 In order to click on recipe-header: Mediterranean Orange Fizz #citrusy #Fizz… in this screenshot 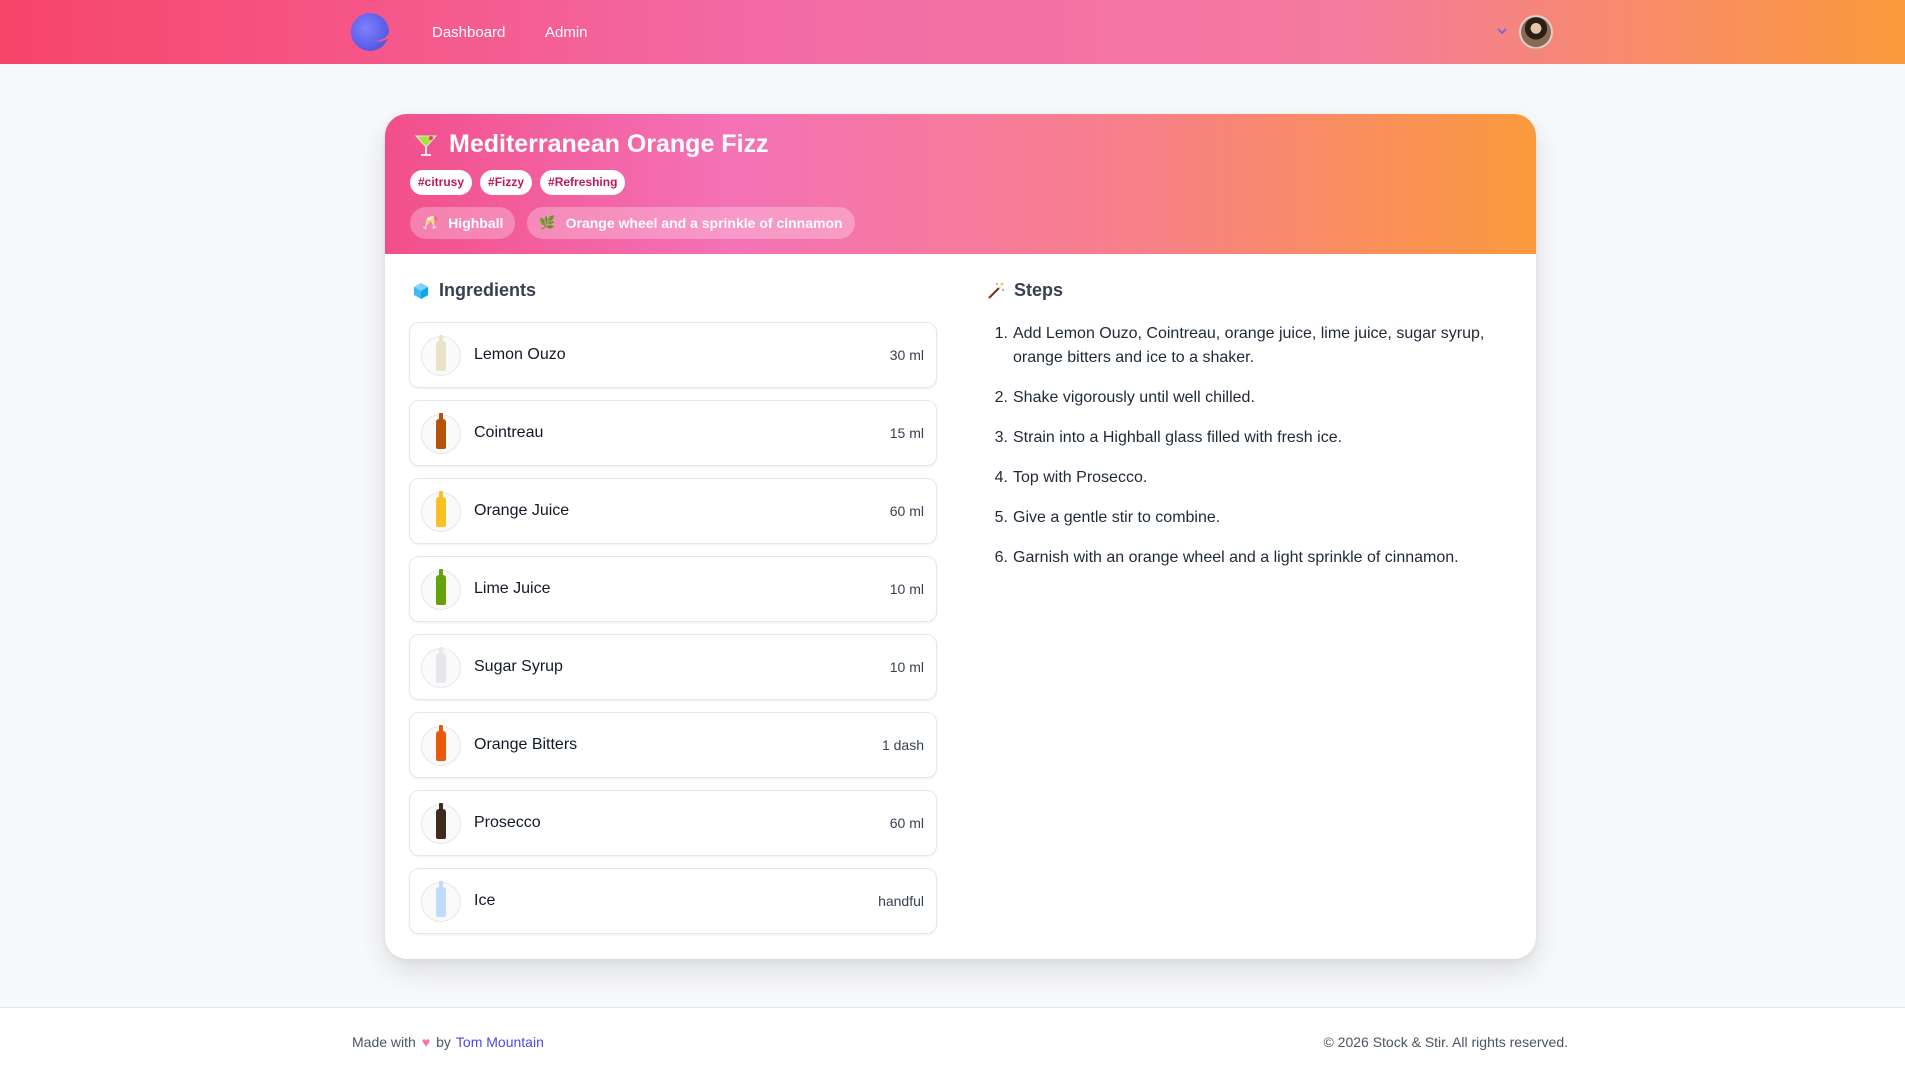, I will do `click(960, 184)`.